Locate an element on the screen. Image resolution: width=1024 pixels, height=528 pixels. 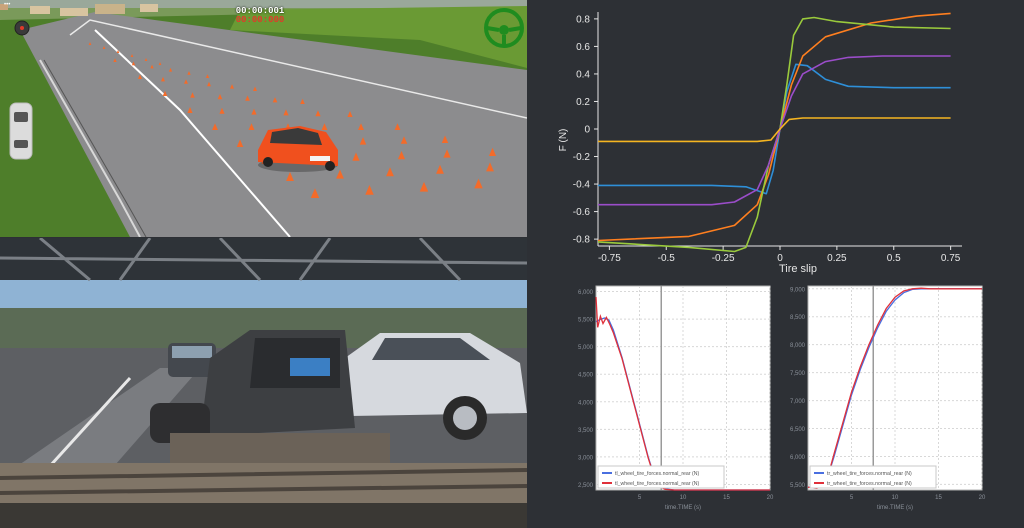
x-tick-label: -0.75 is located at coordinates (609, 258).